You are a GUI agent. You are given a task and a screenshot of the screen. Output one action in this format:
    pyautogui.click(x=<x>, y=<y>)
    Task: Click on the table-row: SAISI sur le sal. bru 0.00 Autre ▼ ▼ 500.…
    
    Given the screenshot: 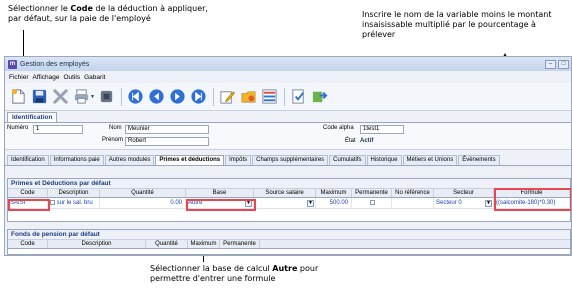 What is the action you would take?
    pyautogui.click(x=289, y=203)
    